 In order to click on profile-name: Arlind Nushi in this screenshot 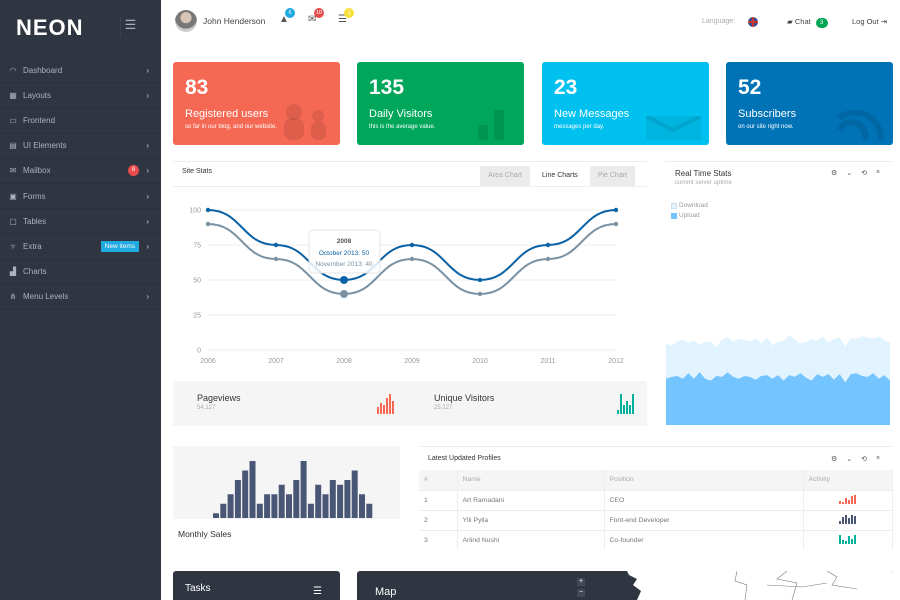, I will do `click(531, 539)`.